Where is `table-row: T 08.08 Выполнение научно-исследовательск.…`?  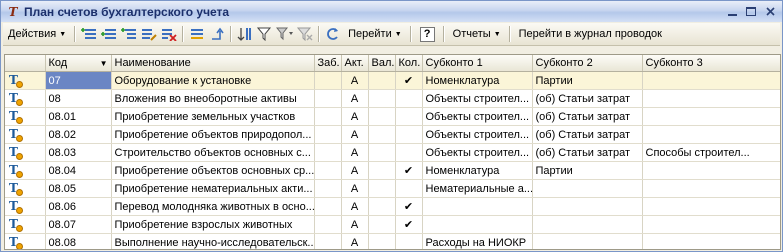 table-row: T 08.08 Выполнение научно-исследовательск.… is located at coordinates (392, 241).